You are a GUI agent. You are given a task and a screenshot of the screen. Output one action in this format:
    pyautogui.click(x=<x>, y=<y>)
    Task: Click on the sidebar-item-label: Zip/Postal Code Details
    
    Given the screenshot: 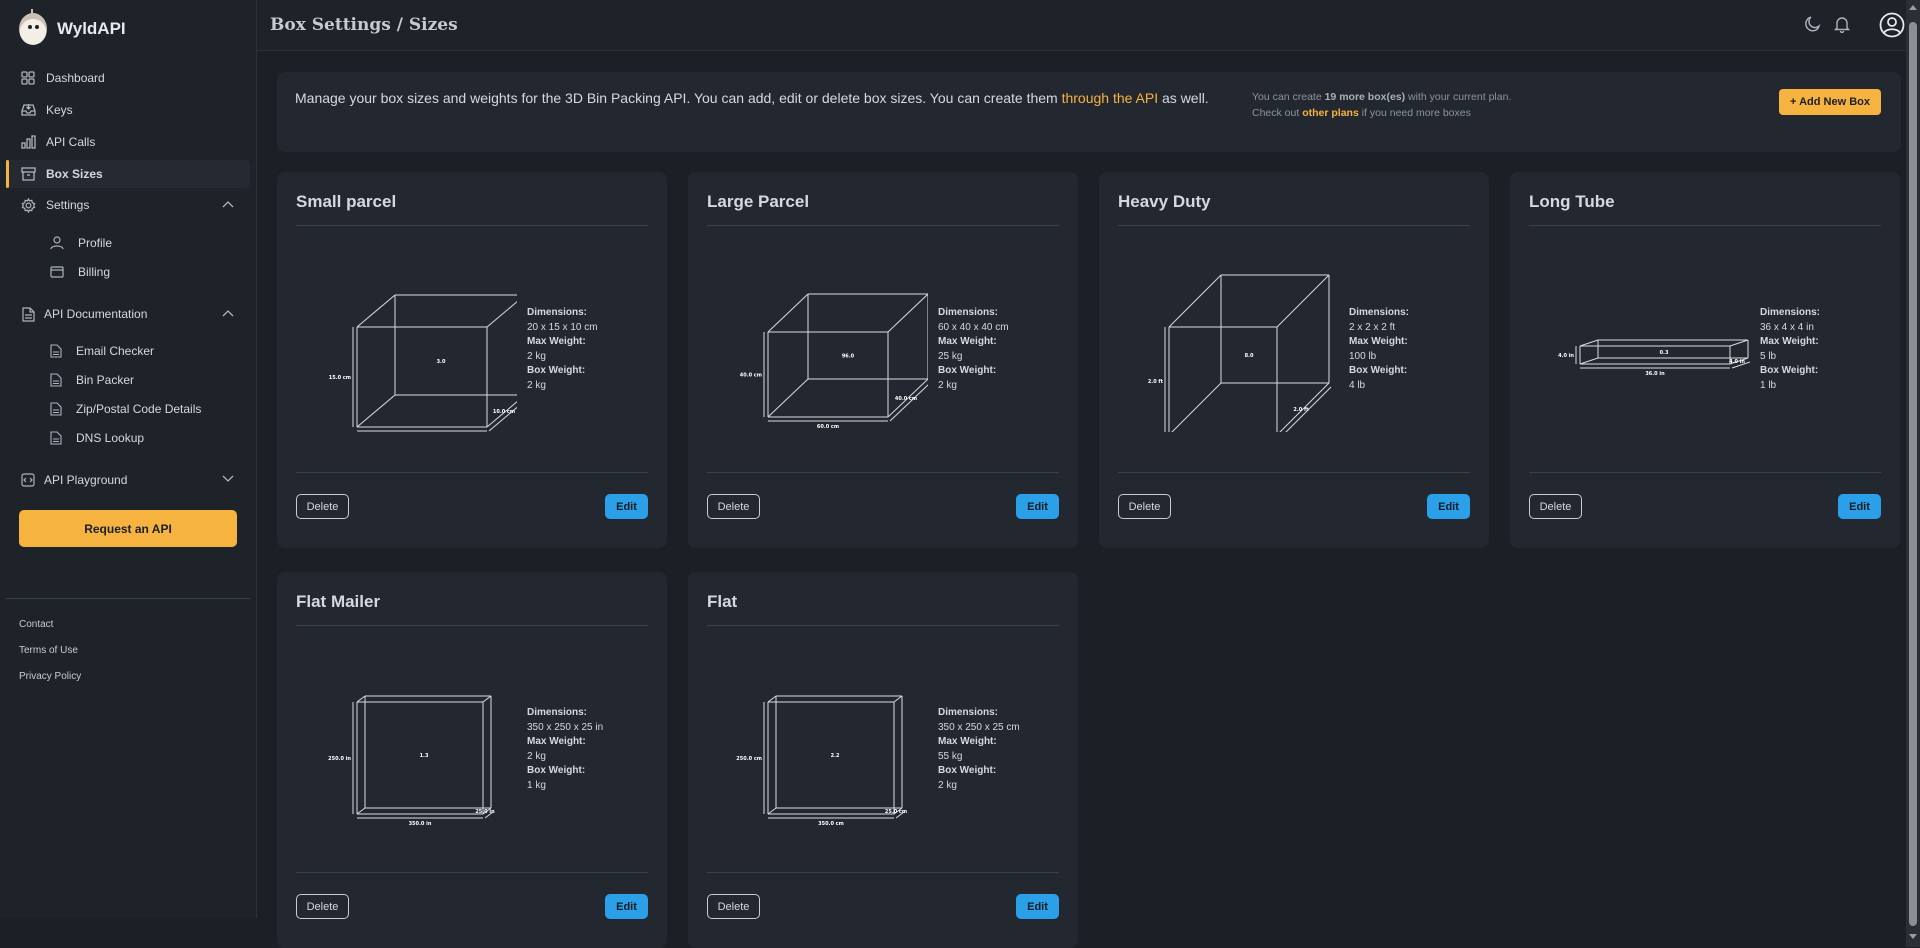 What is the action you would take?
    pyautogui.click(x=139, y=409)
    